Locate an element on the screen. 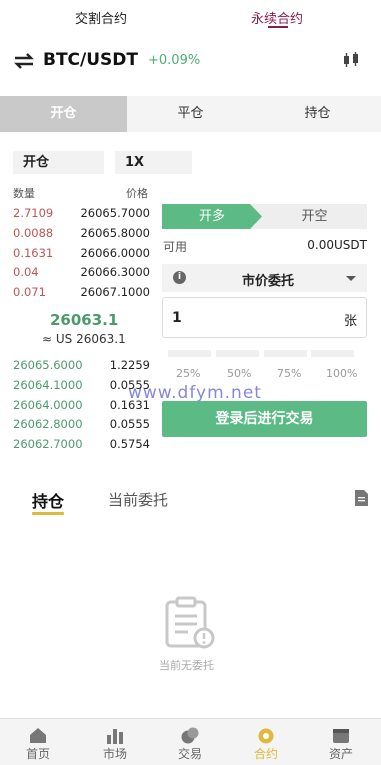  ask-row: 2.7109 26065.7000 is located at coordinates (81, 216).